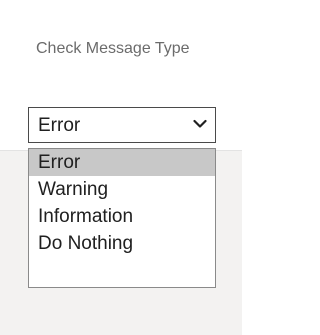  I want to click on chevron-down-icon, so click(200, 123).